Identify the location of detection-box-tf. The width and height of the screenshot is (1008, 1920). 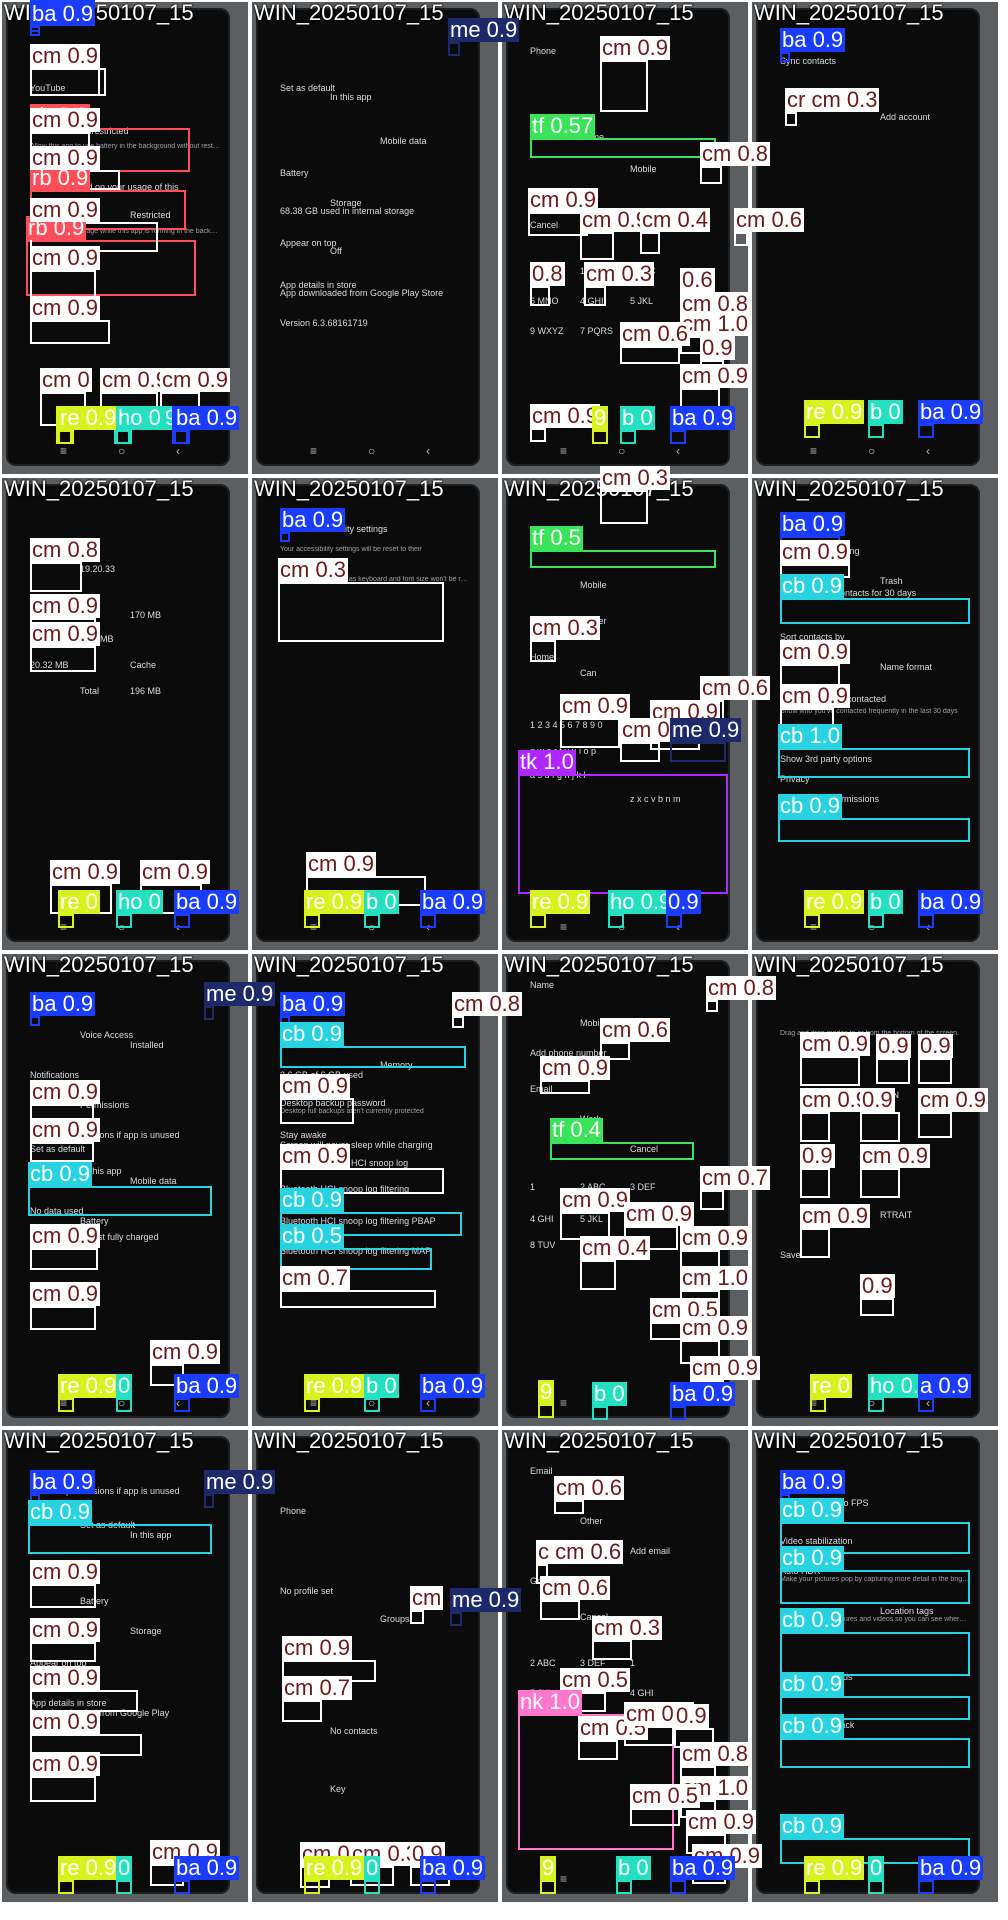
(622, 1151).